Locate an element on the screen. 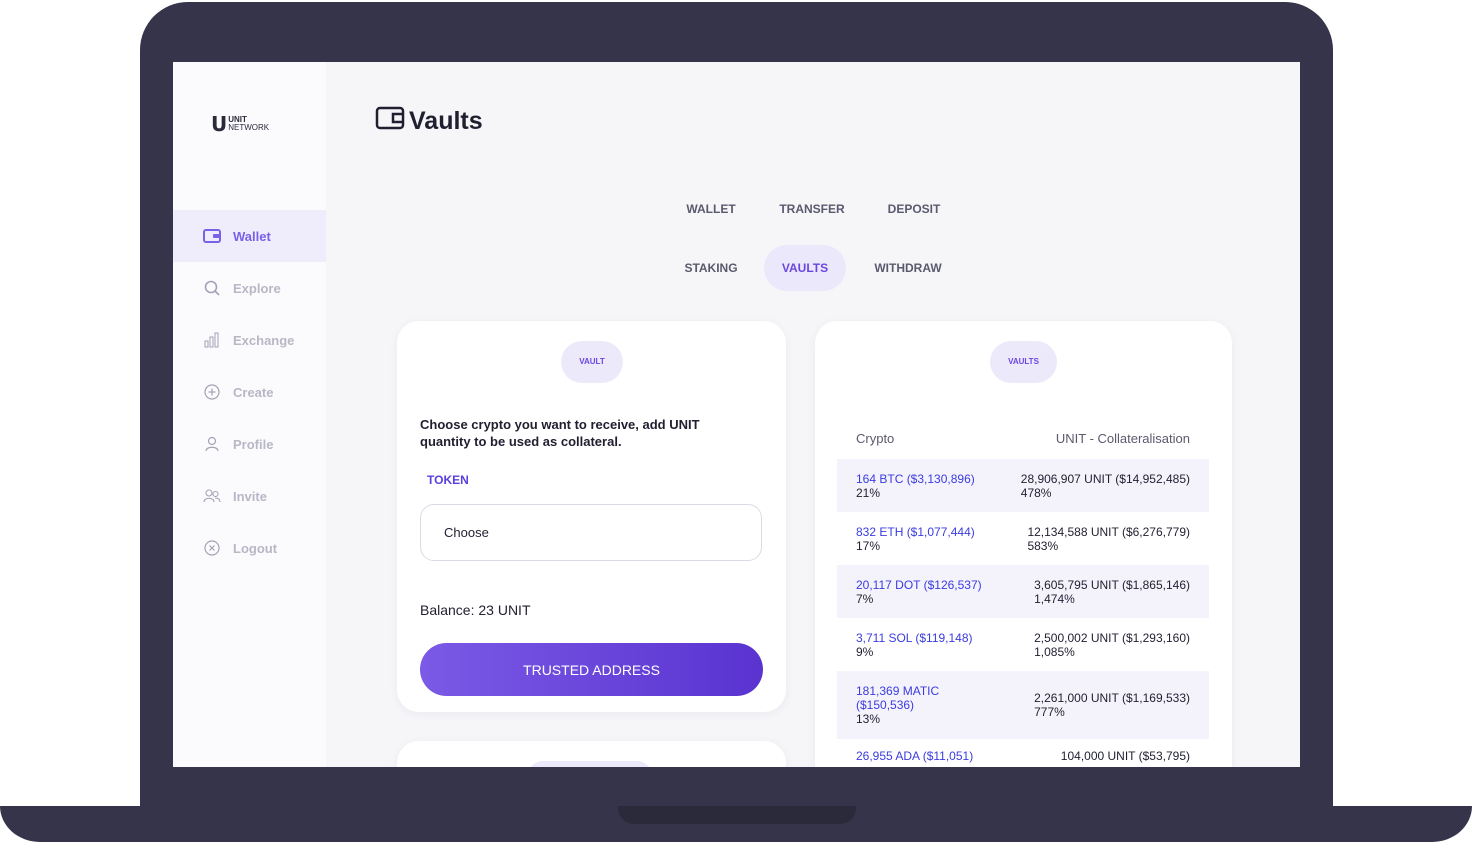 Image resolution: width=1472 pixels, height=848 pixels. logo-line2: NETWORK is located at coordinates (249, 127).